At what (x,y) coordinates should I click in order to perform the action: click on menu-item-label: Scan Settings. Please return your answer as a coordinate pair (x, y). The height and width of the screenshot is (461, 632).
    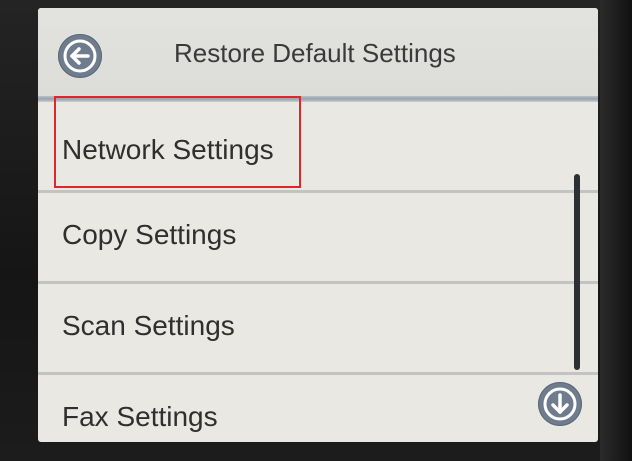
    Looking at the image, I should click on (148, 325).